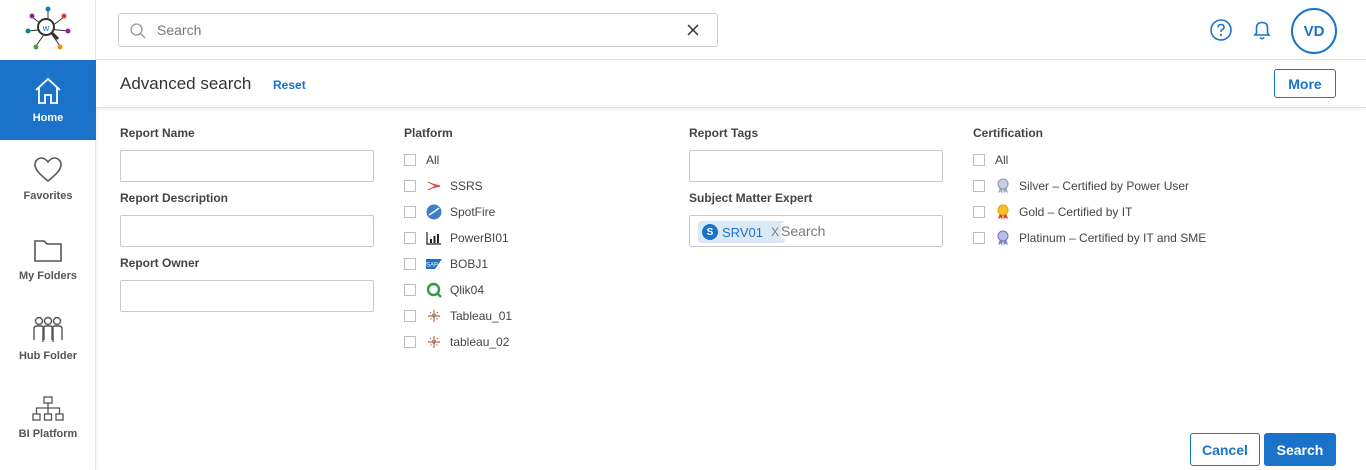 The image size is (1366, 470). I want to click on platform-option-bobj1: SAP BOBJ1, so click(458, 264).